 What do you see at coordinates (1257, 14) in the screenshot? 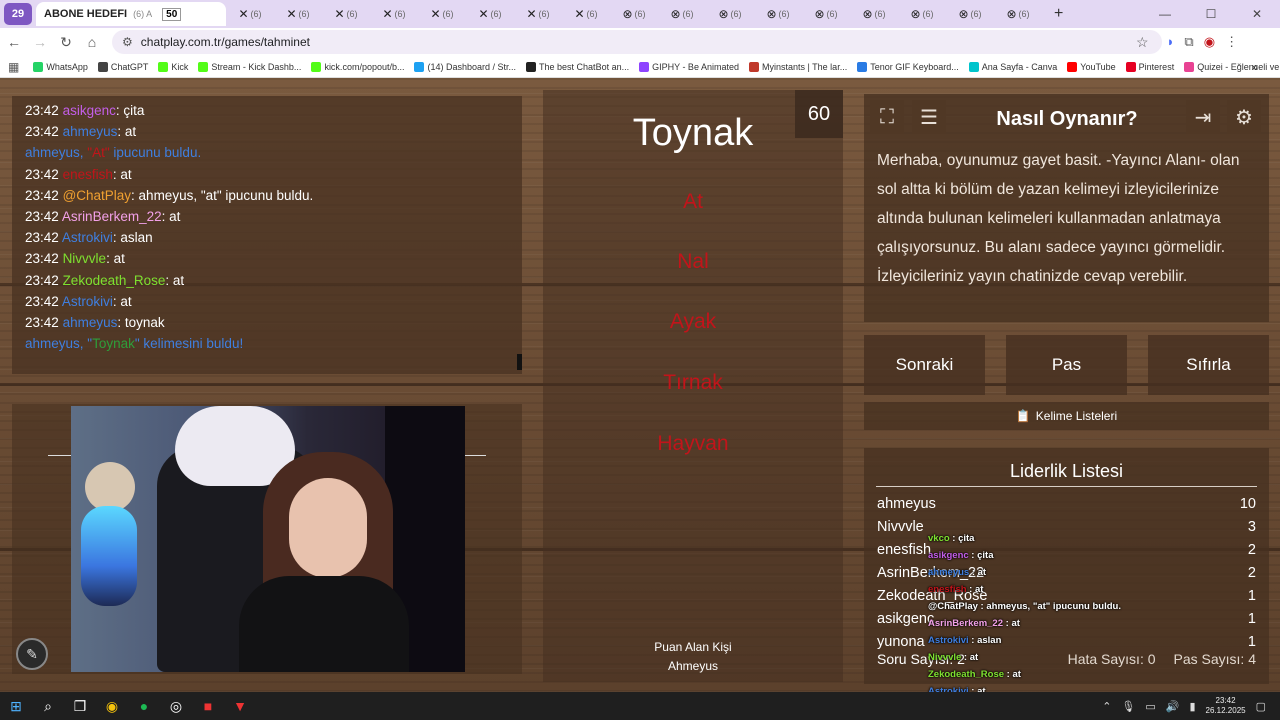
I see `close-window-icon: ✕` at bounding box center [1257, 14].